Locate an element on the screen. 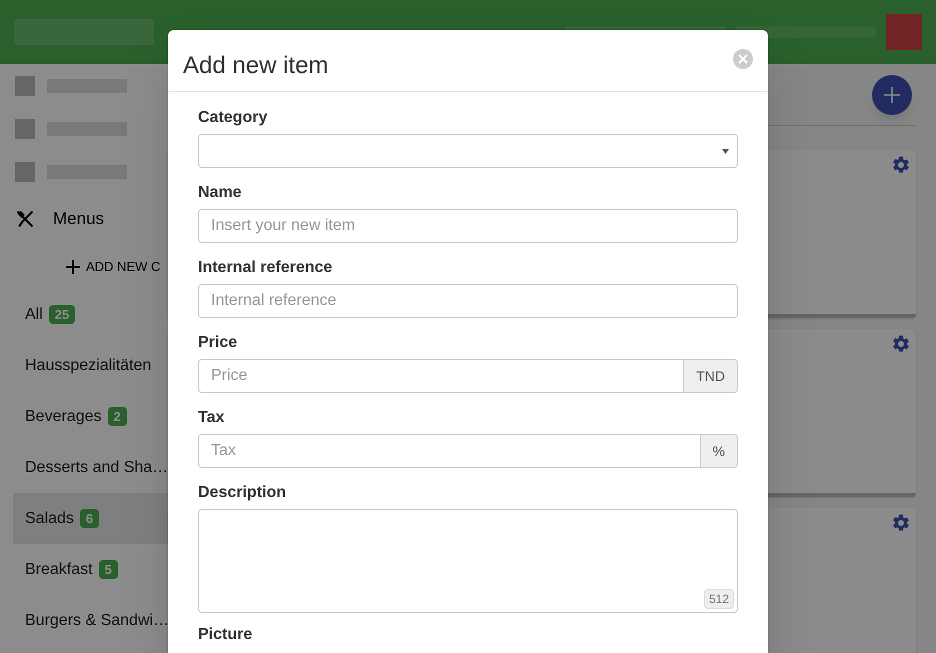 The image size is (936, 653). count-badge: 5 is located at coordinates (108, 570).